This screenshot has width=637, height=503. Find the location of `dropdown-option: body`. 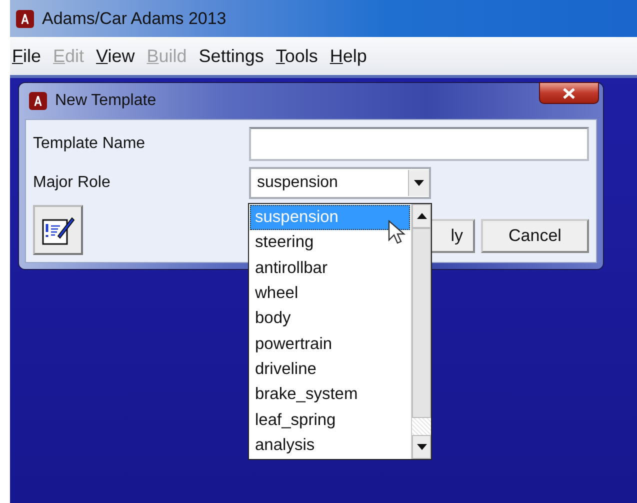

dropdown-option: body is located at coordinates (330, 319).